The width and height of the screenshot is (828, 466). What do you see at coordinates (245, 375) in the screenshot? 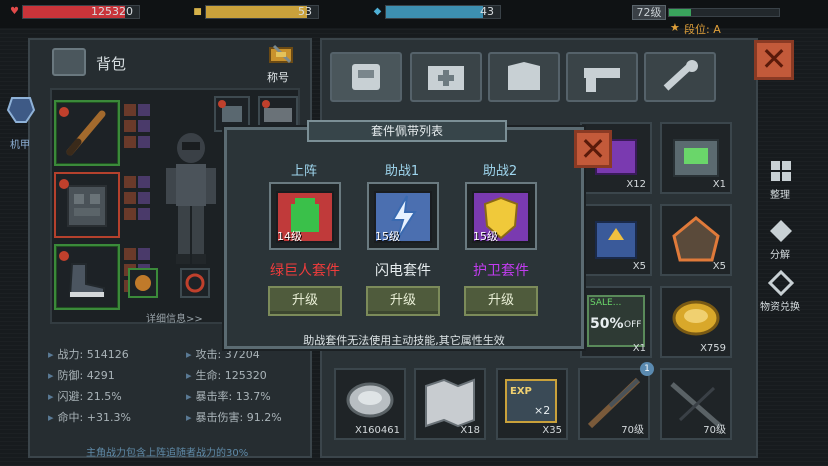
I see `stat-value: 125320` at bounding box center [245, 375].